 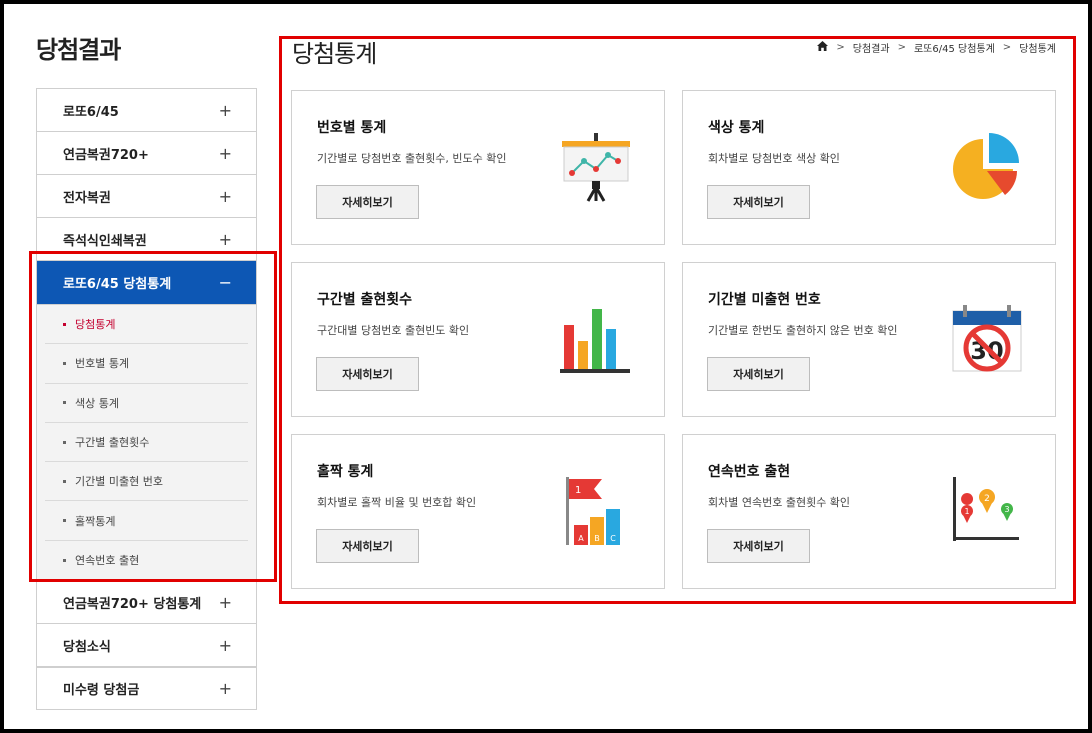 What do you see at coordinates (749, 472) in the screenshot?
I see `card-title: 연속번호 출현` at bounding box center [749, 472].